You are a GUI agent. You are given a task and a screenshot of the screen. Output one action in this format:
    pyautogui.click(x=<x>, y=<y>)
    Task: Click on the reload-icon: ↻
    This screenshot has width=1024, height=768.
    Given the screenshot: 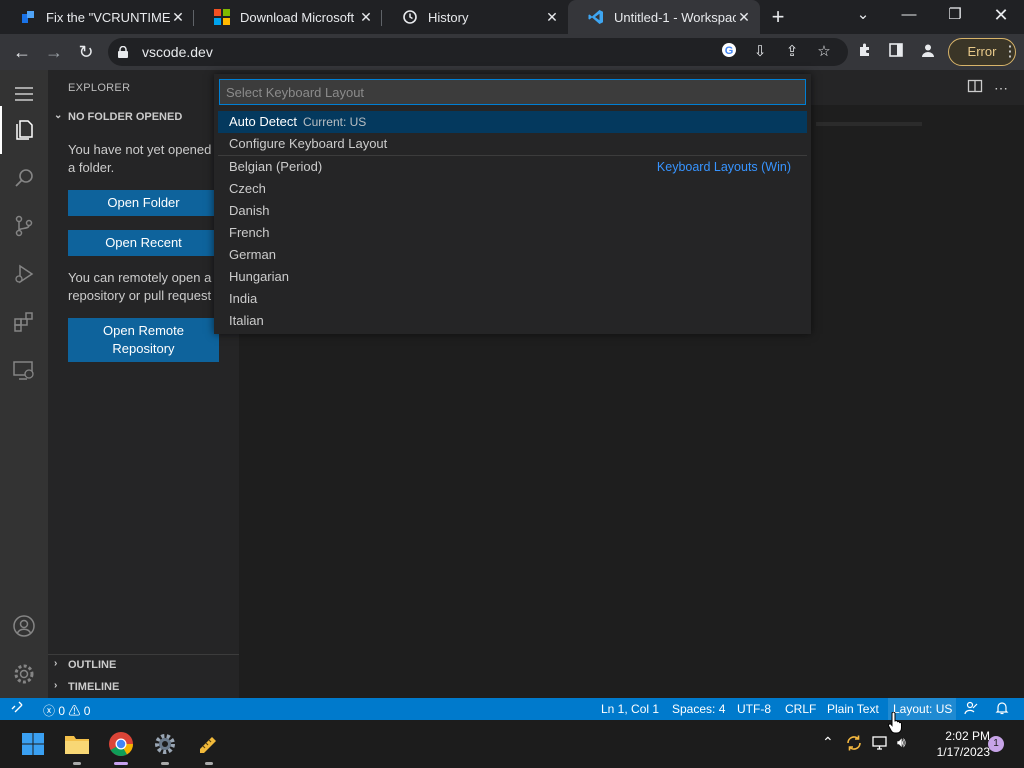 What is the action you would take?
    pyautogui.click(x=86, y=52)
    